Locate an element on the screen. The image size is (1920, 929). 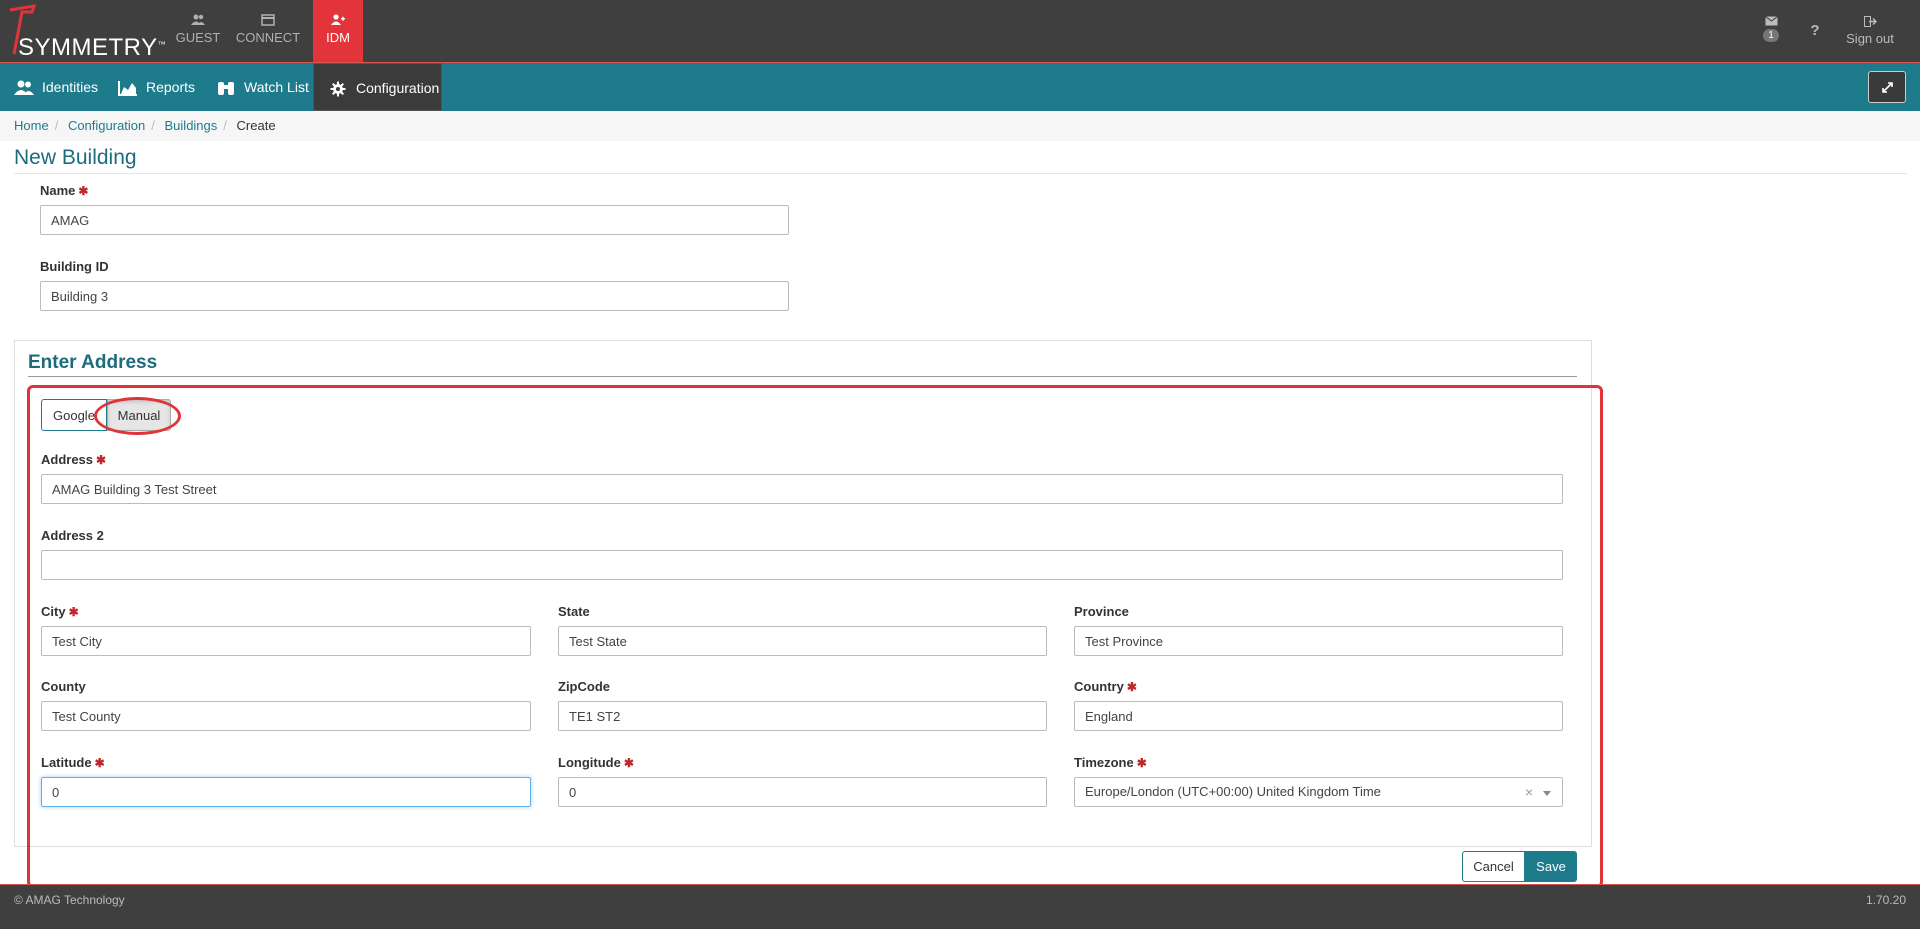
google-mode-button: Google is located at coordinates (74, 415).